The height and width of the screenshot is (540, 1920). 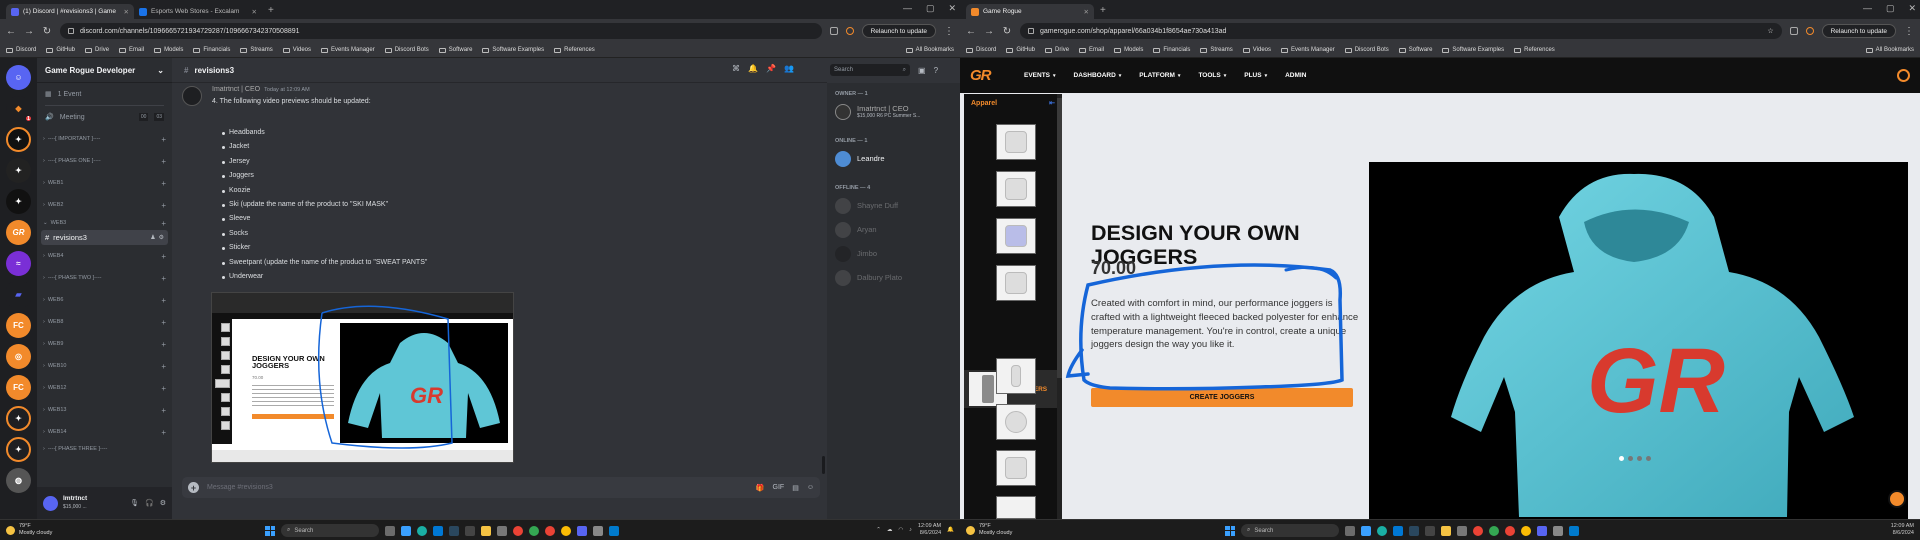 I want to click on server-icon: ◍, so click(x=18, y=480).